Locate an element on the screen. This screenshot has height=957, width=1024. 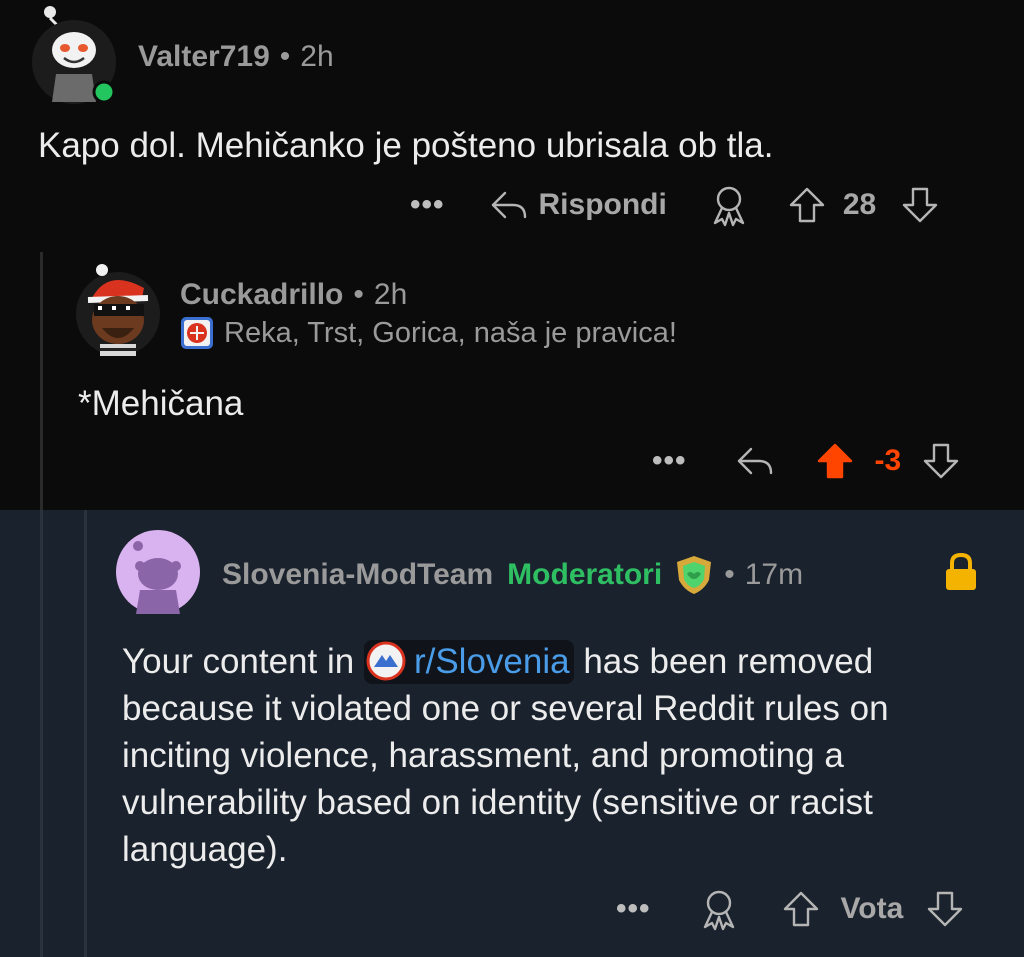
comment-actions: ••• Vota is located at coordinates (790, 909).